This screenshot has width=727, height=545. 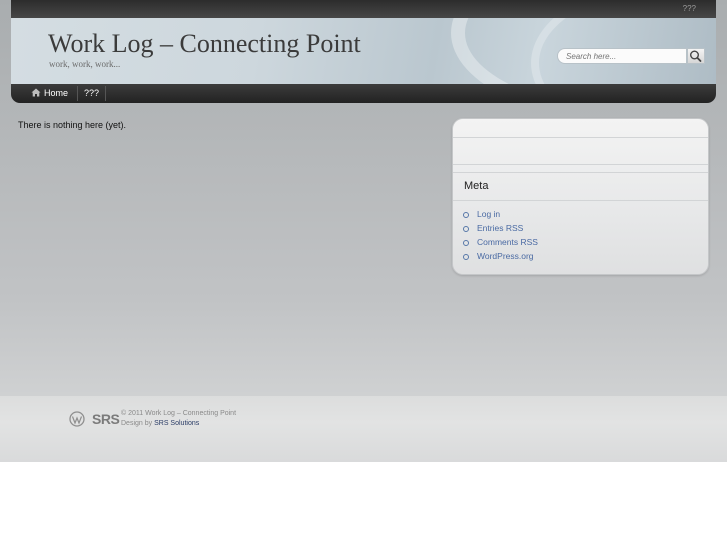 I want to click on footer-design-line: Design by SRS Solutions, so click(x=178, y=424).